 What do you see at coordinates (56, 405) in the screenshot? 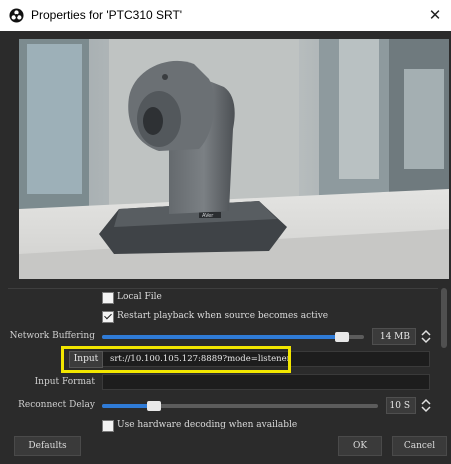
I see `reconnect-delay-label: Reconnect Delay` at bounding box center [56, 405].